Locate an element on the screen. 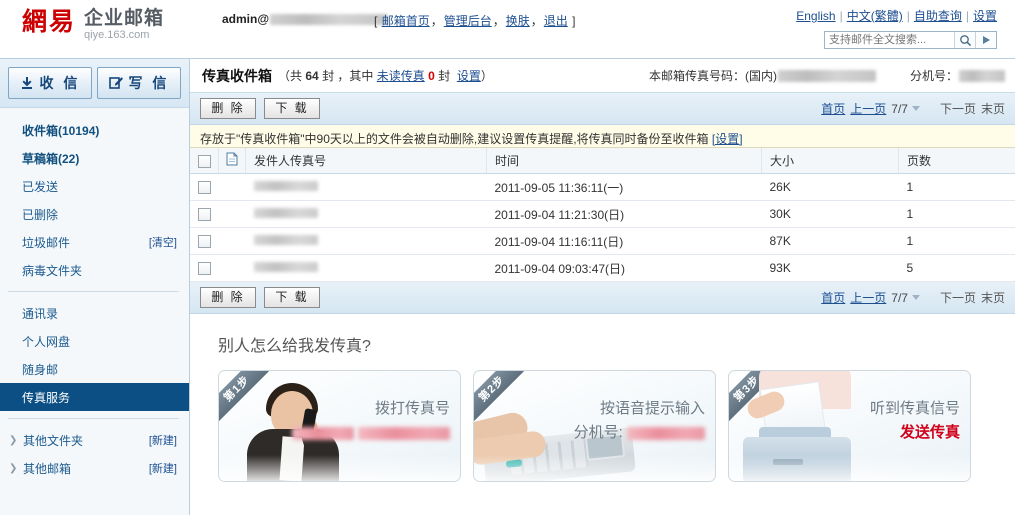 The width and height of the screenshot is (1015, 515). sidebar-item-inbox: 收件箱(10194) is located at coordinates (94, 130).